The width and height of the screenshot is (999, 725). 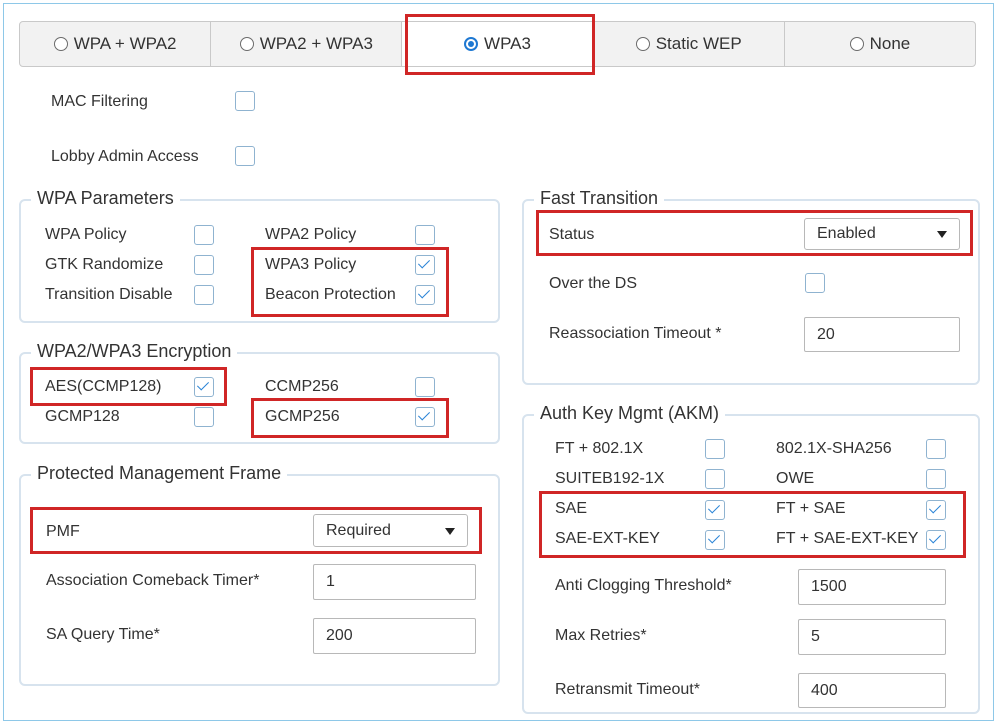 What do you see at coordinates (572, 234) in the screenshot?
I see `ft-status-label: Status` at bounding box center [572, 234].